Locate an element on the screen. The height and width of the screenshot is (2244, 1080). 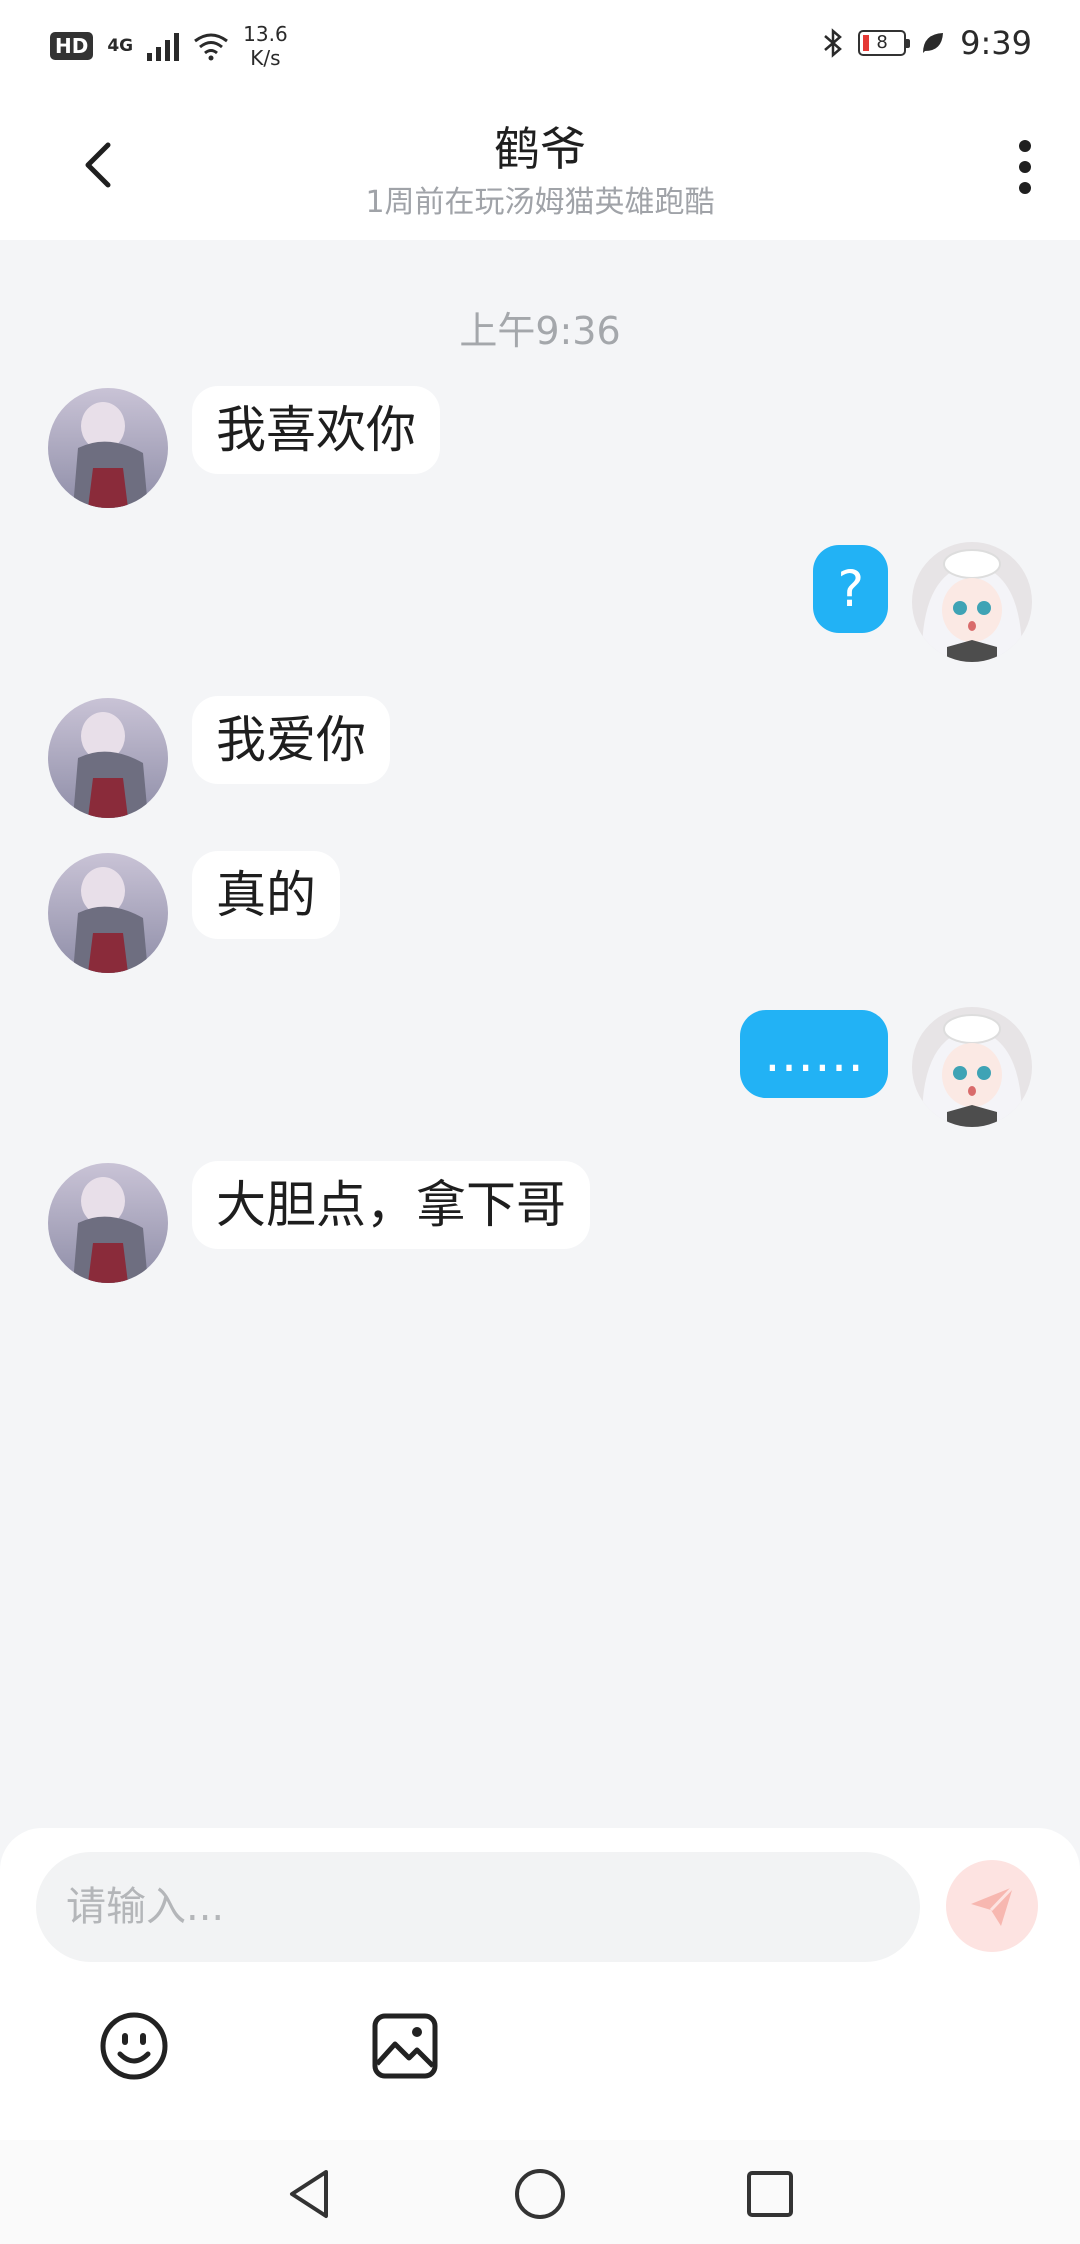
send-button is located at coordinates (992, 1906).